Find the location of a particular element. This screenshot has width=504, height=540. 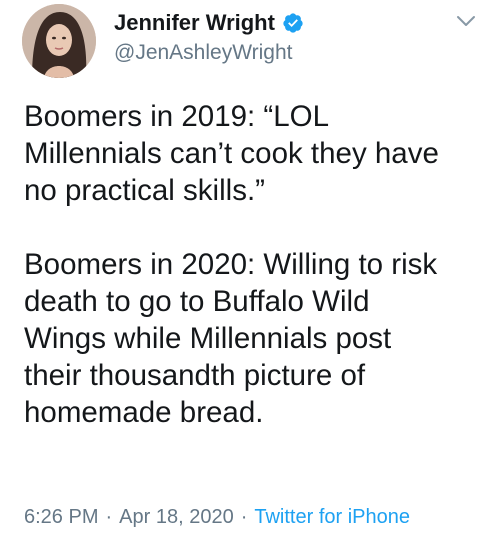

chevron-down-icon is located at coordinates (466, 21).